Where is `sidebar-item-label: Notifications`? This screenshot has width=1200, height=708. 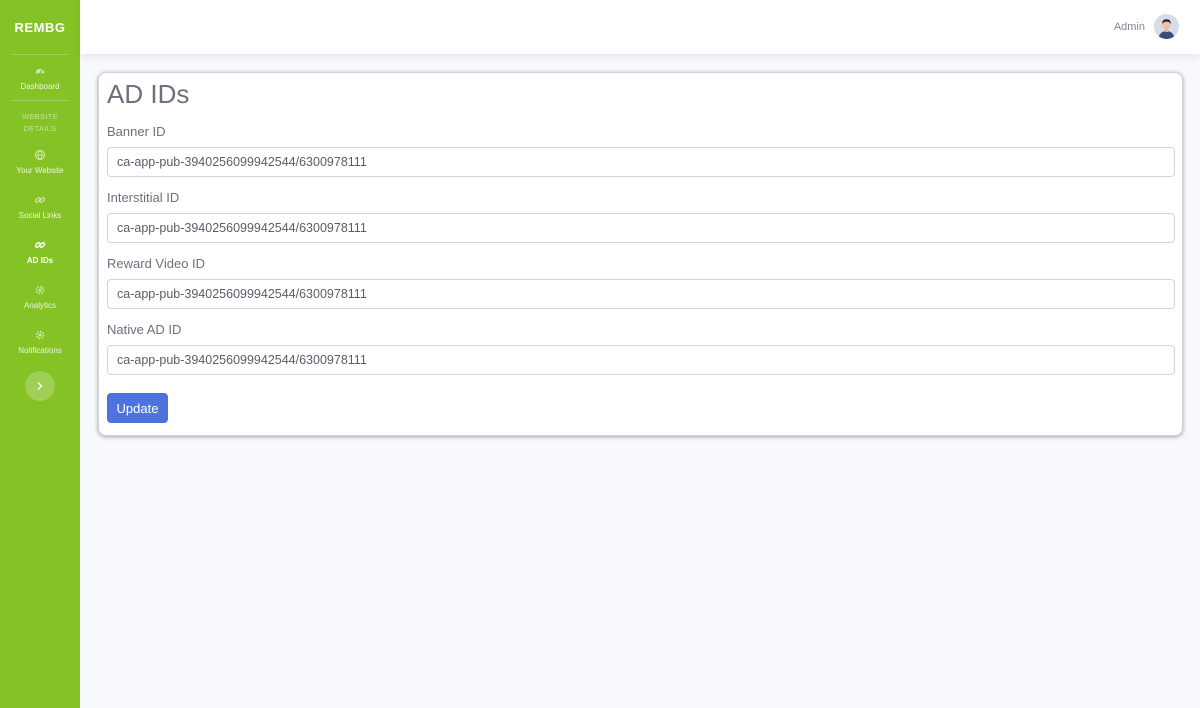
sidebar-item-label: Notifications is located at coordinates (40, 350).